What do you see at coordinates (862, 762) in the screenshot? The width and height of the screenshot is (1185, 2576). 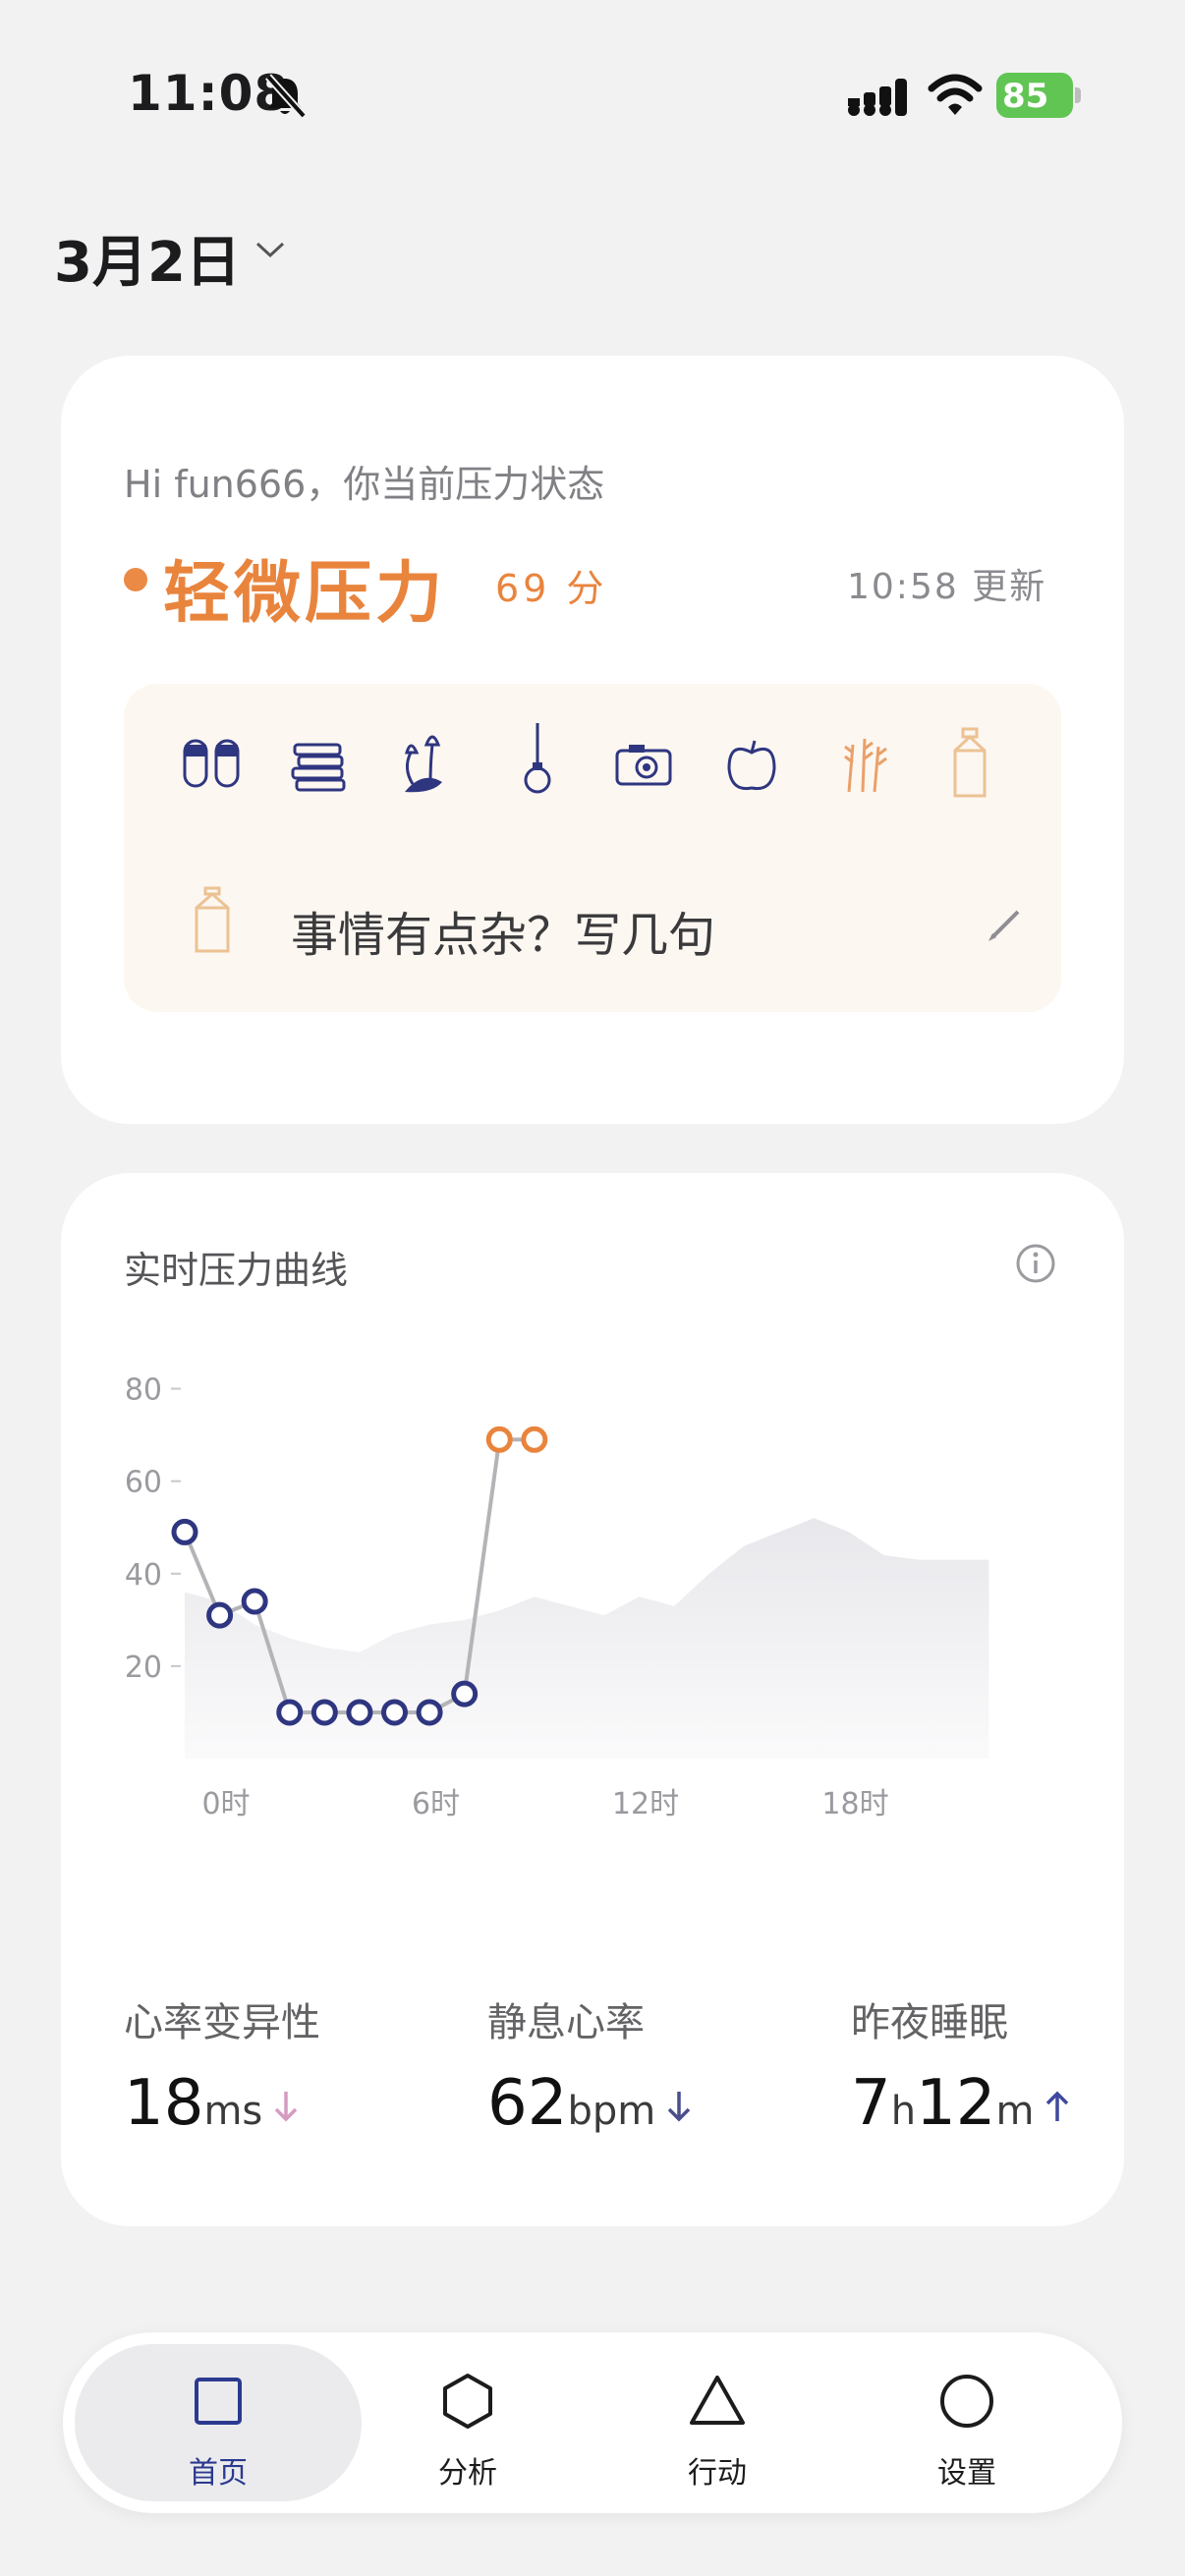 I see `wheat-icon` at bounding box center [862, 762].